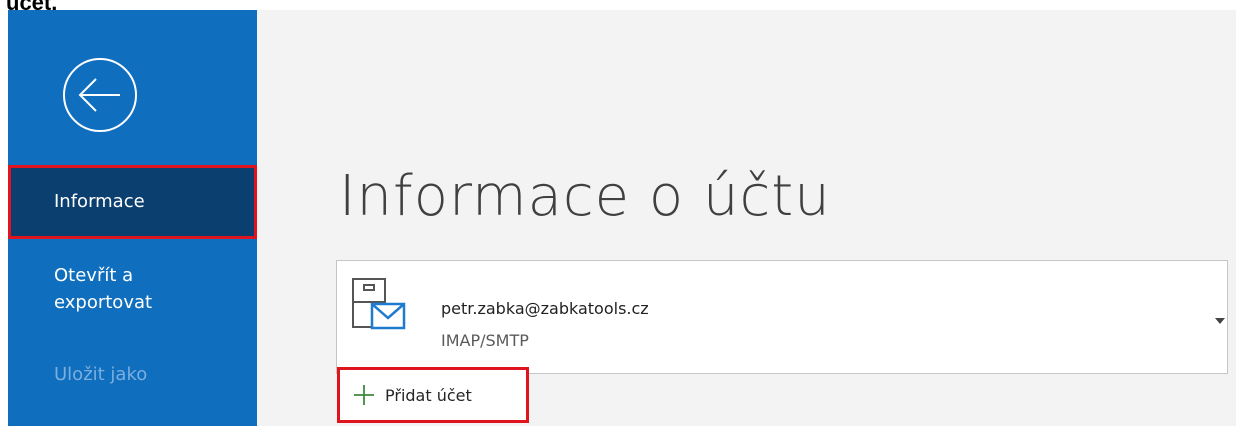 Image resolution: width=1236 pixels, height=426 pixels. What do you see at coordinates (1220, 321) in the screenshot?
I see `caret-down-icon` at bounding box center [1220, 321].